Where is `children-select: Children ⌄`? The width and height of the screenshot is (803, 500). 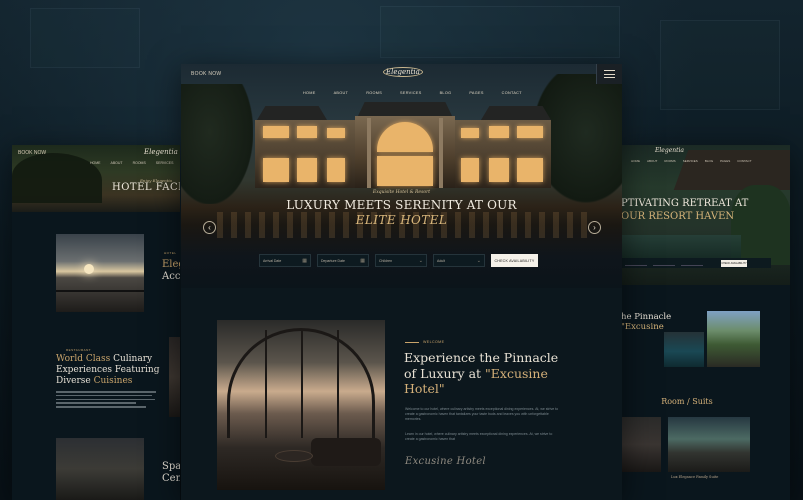
children-select: Children ⌄ is located at coordinates (401, 260).